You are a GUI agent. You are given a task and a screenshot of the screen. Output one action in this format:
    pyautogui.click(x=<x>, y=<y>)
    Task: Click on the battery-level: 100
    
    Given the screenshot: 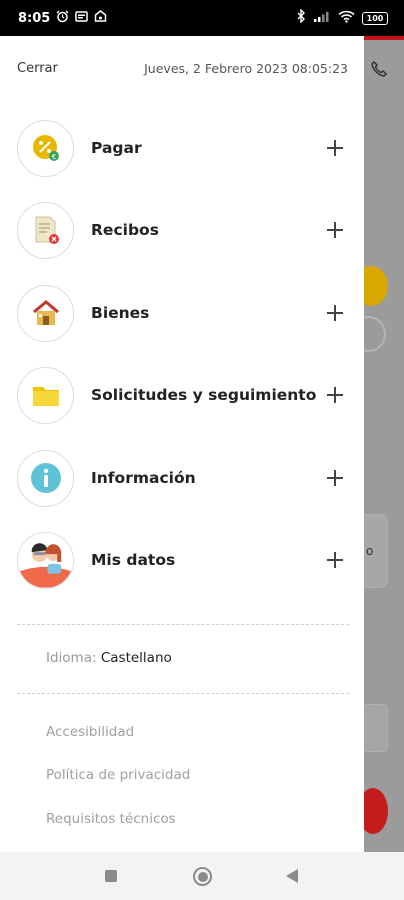 What is the action you would take?
    pyautogui.click(x=375, y=18)
    